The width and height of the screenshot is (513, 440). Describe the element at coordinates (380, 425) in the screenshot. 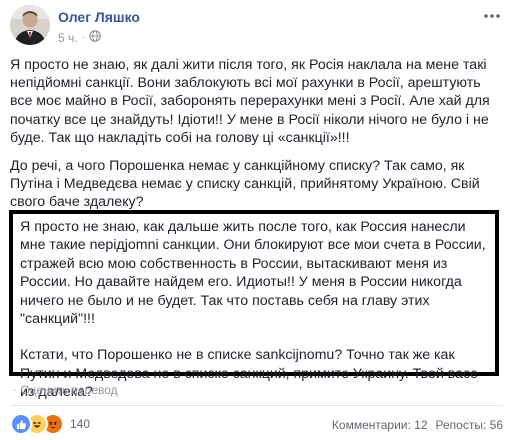

I see `comments-count-link: Комментарии: 12` at that location.